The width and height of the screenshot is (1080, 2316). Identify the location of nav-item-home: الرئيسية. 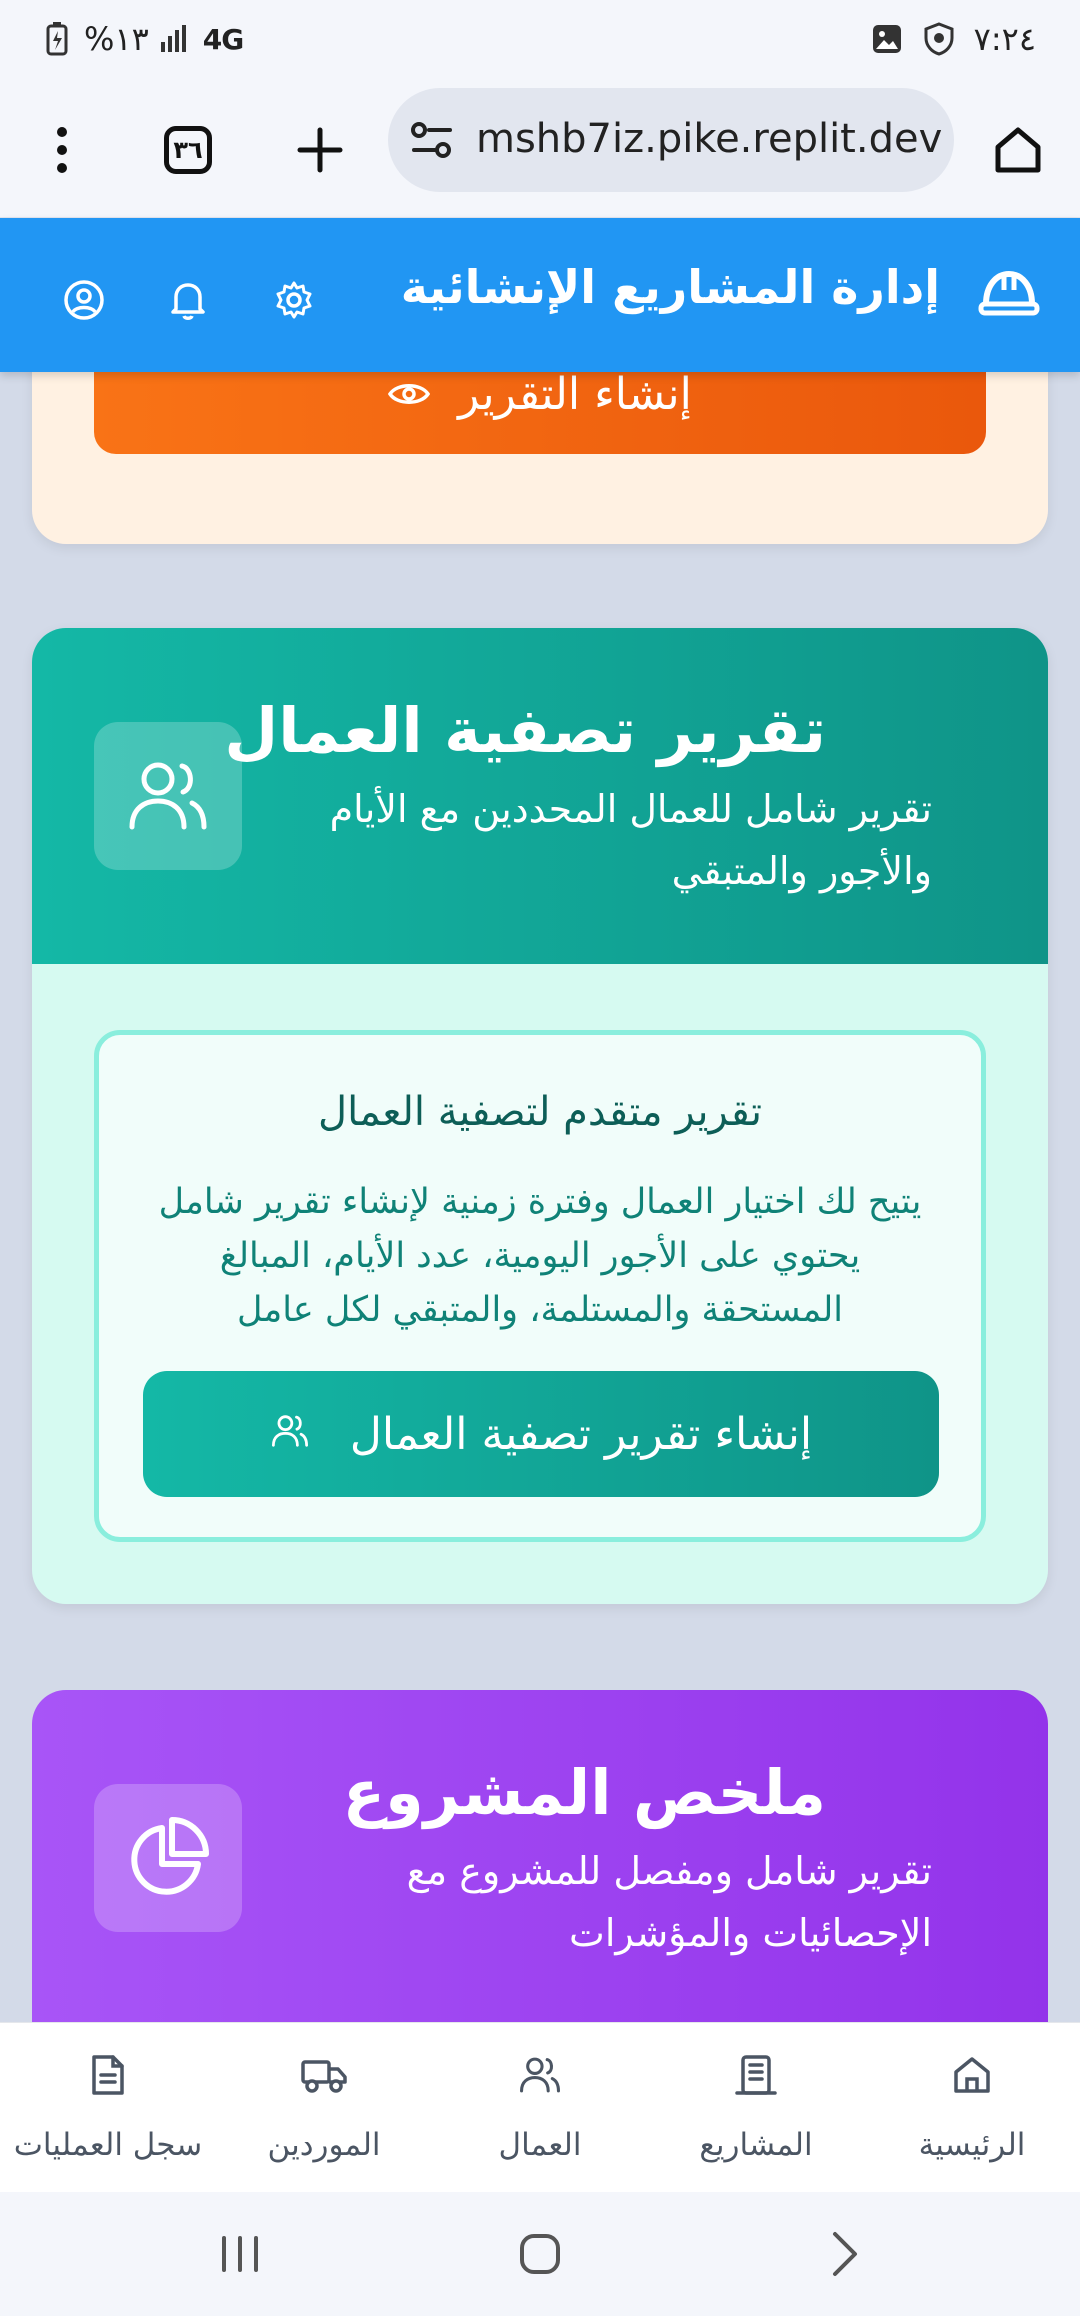
(972, 2108).